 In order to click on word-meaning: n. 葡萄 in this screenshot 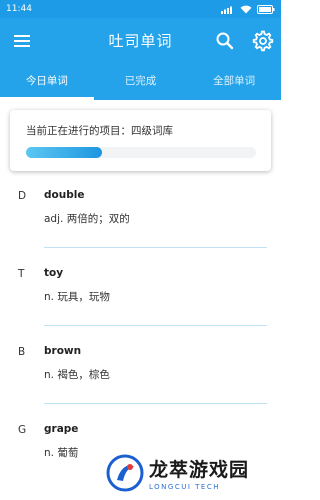, I will do `click(61, 453)`.